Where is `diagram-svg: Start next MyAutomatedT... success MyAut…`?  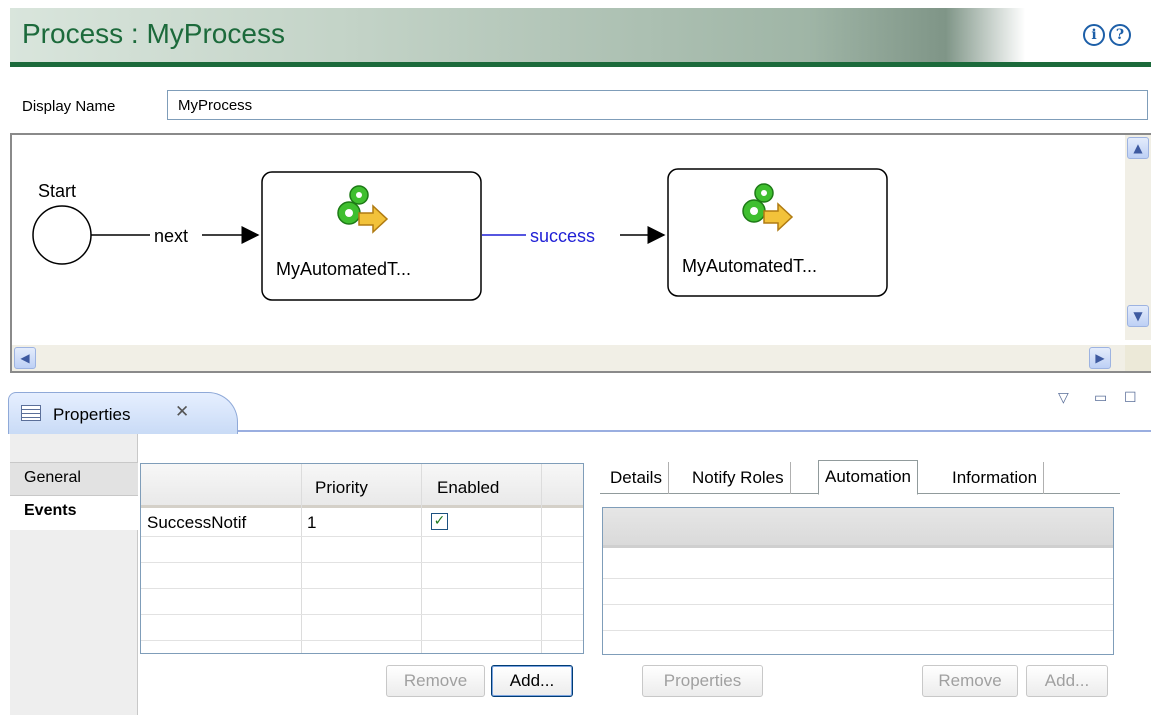
diagram-svg: Start next MyAutomatedT... success MyAut… is located at coordinates (460, 234).